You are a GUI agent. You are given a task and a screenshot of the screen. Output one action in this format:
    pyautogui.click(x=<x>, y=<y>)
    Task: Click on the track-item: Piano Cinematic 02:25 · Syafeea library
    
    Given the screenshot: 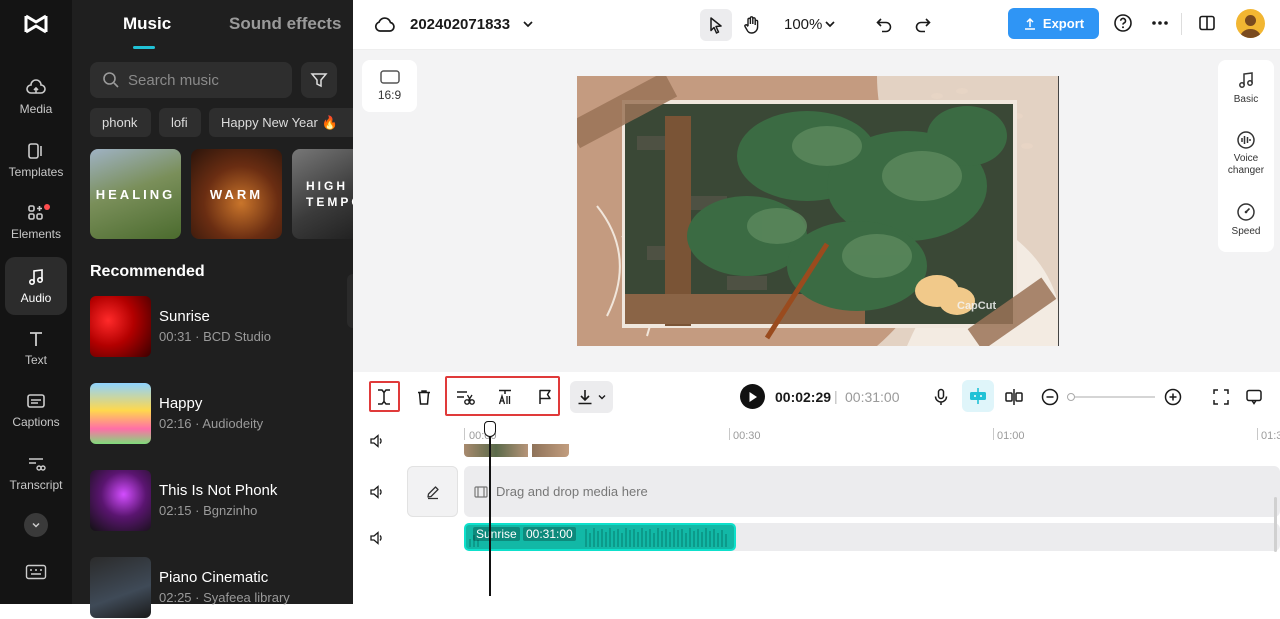 What is the action you would take?
    pyautogui.click(x=215, y=588)
    